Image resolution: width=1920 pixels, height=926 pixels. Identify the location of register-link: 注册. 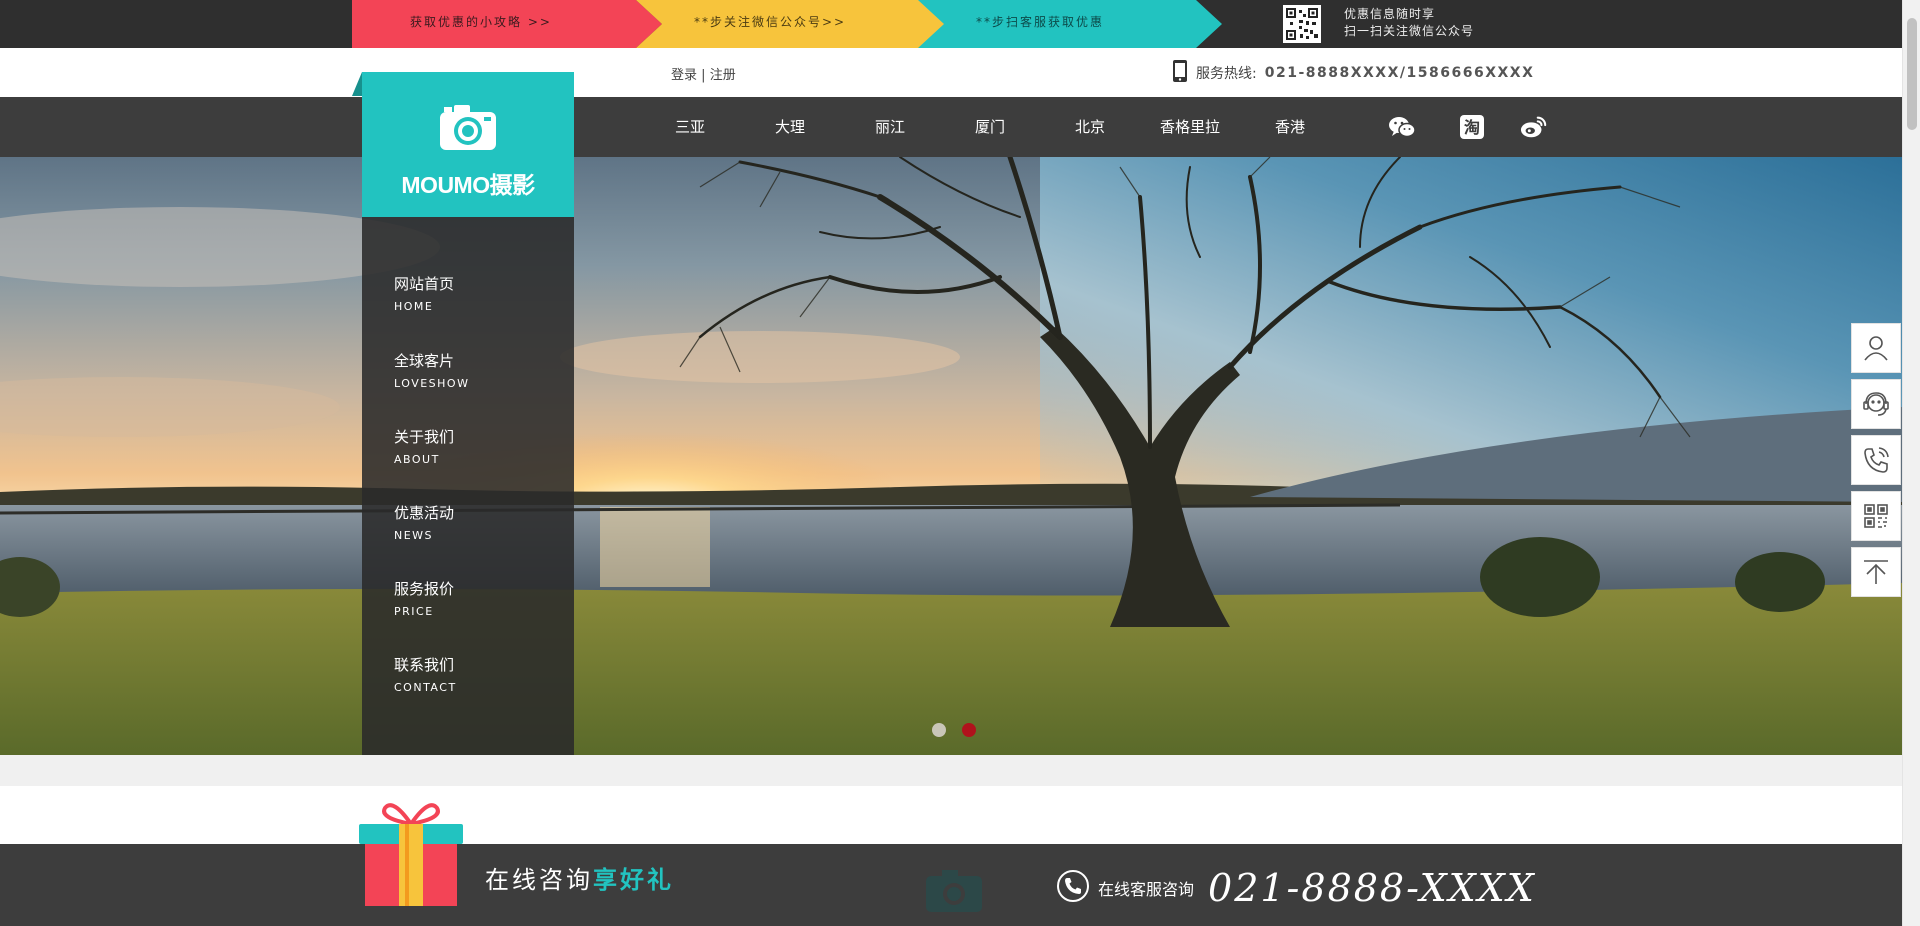
(723, 75).